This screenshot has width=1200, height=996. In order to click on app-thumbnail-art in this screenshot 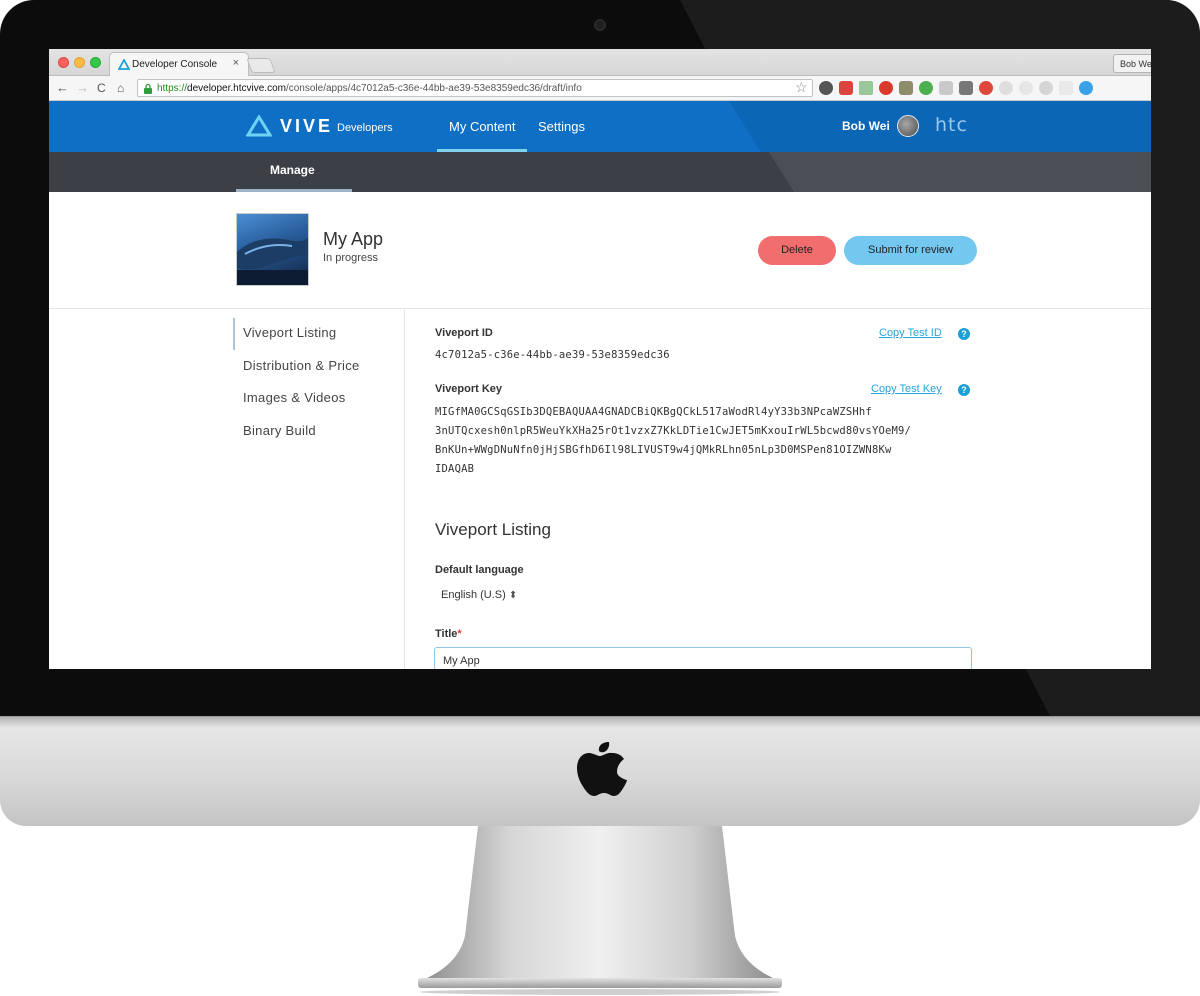, I will do `click(272, 261)`.